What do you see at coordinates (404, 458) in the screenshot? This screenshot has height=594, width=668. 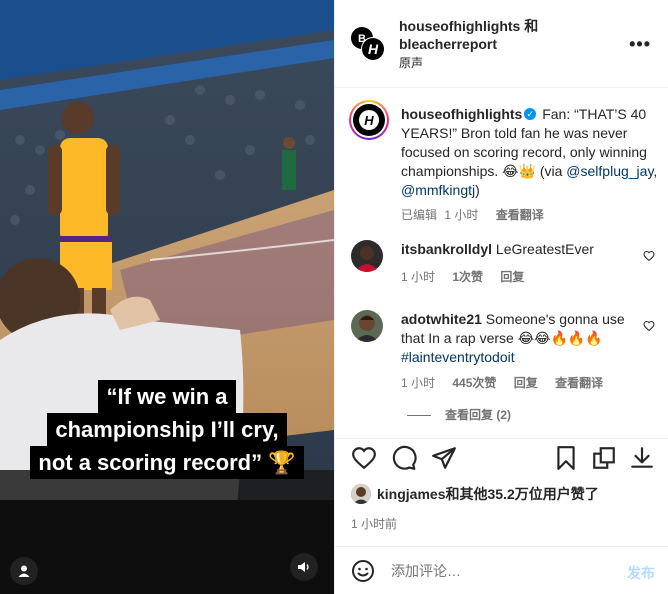 I see `comment-bubble-icon` at bounding box center [404, 458].